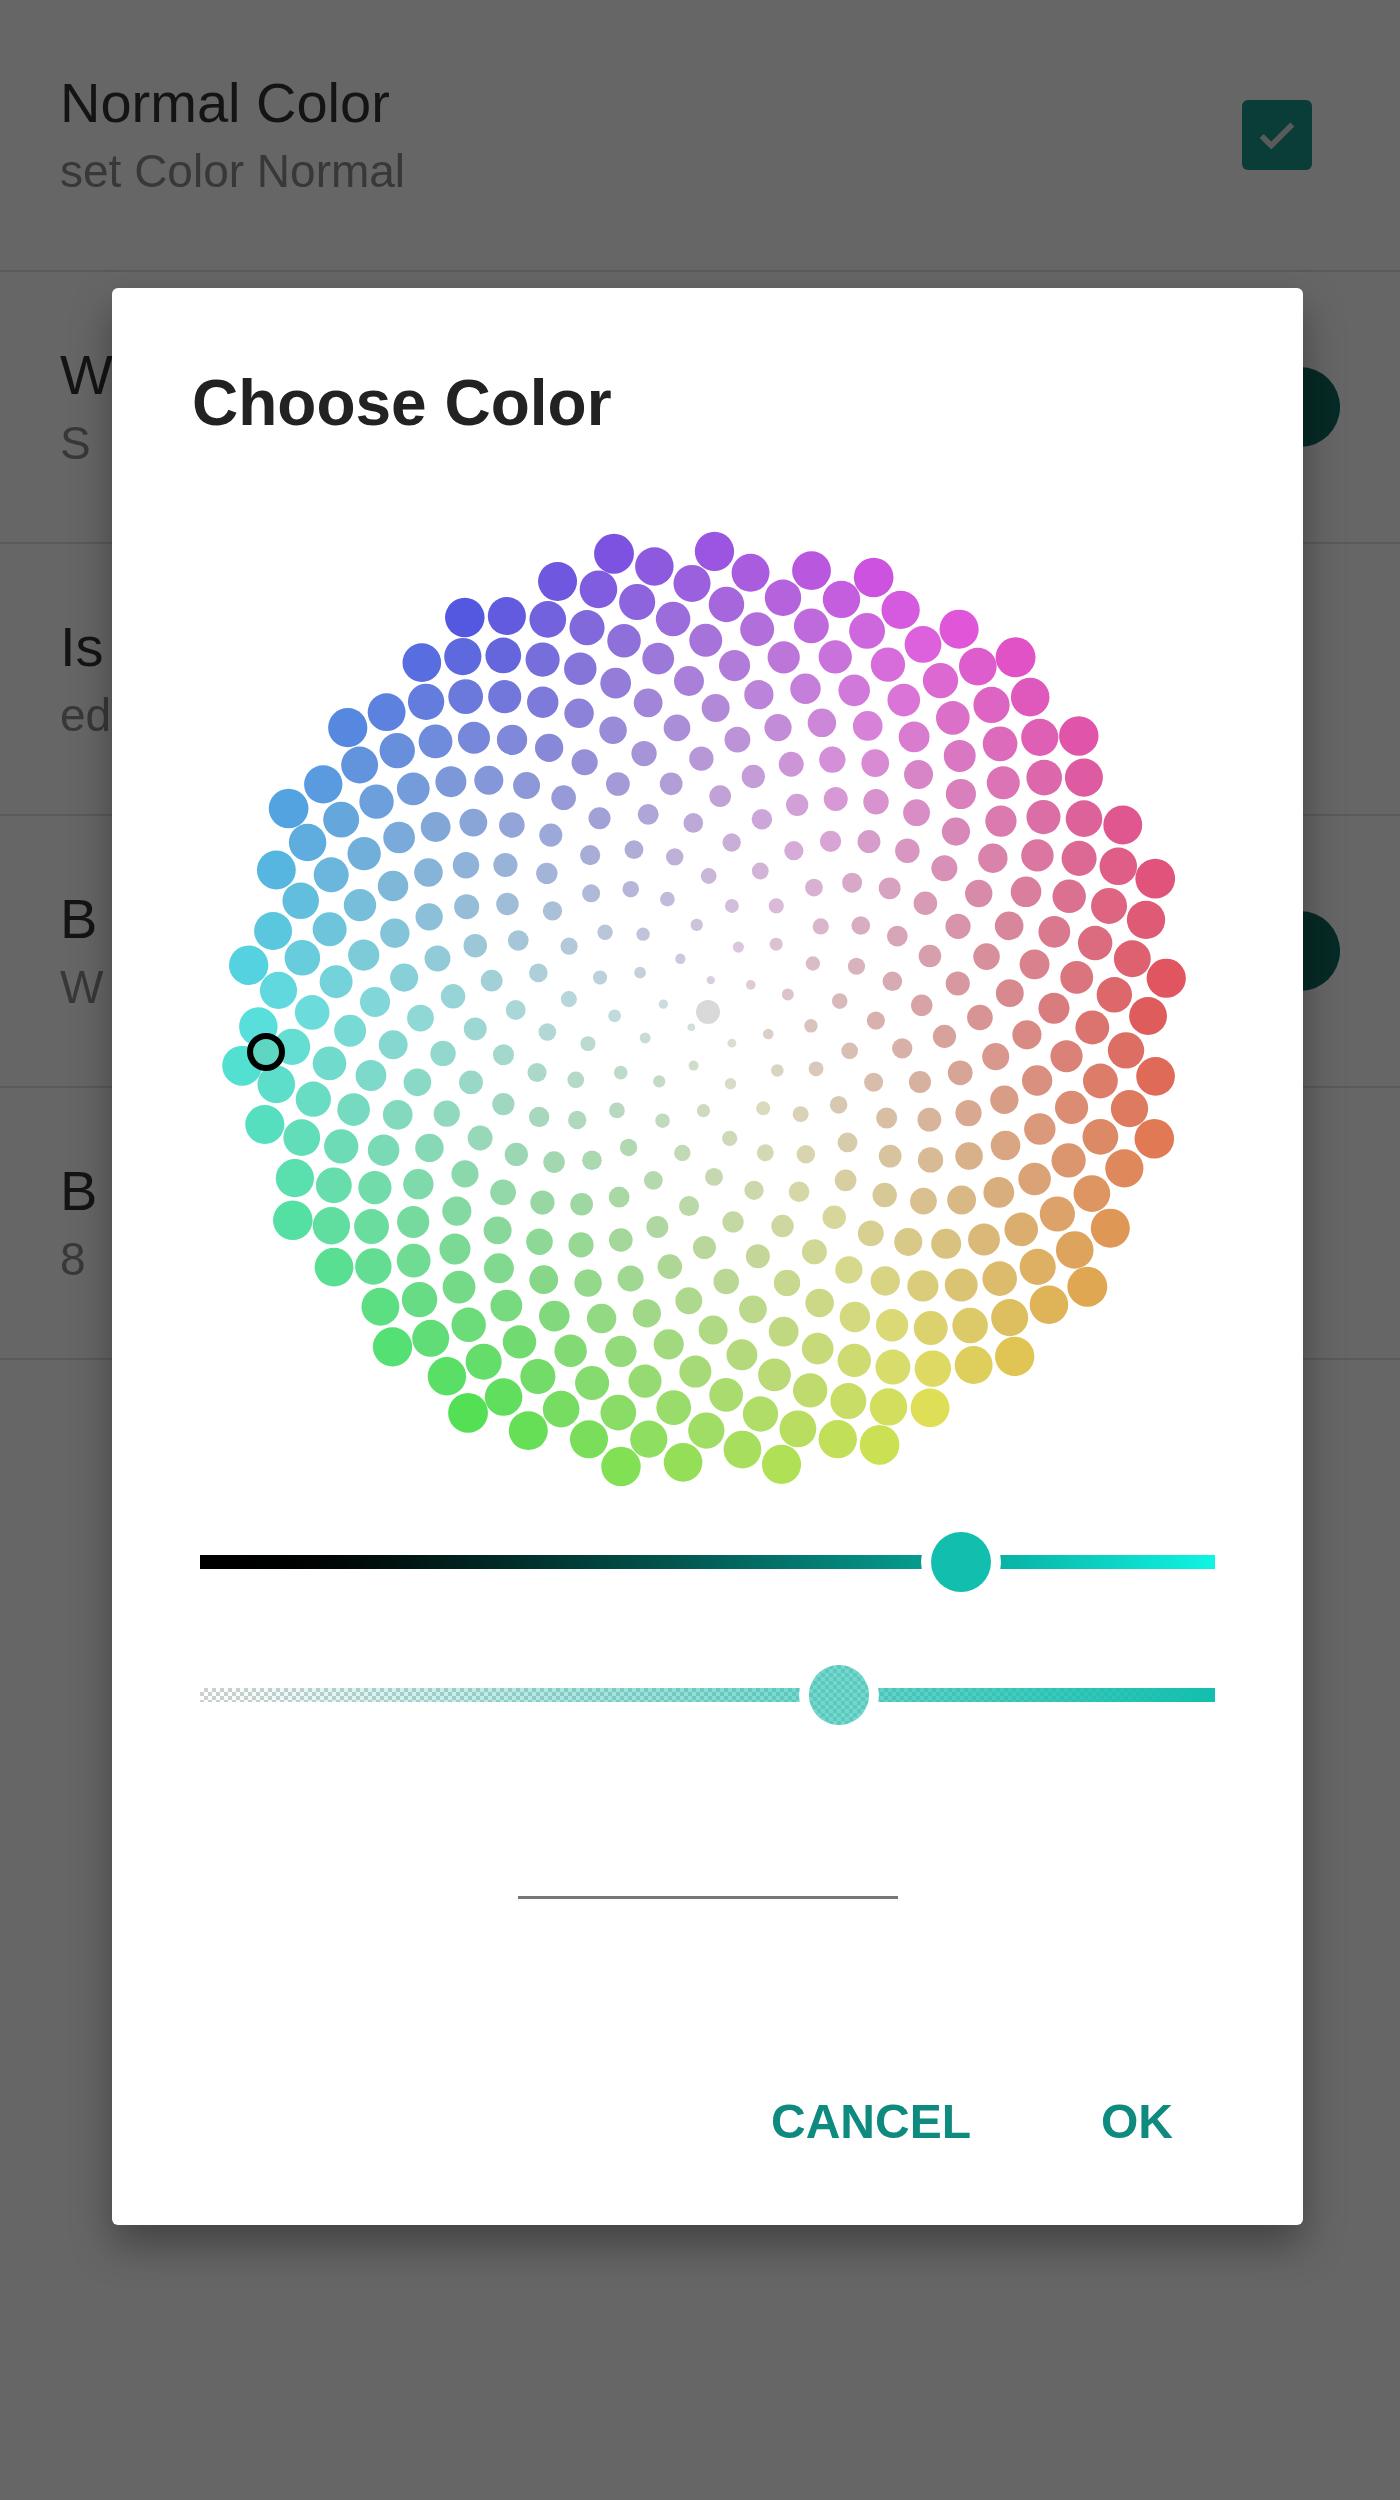  What do you see at coordinates (225, 103) in the screenshot?
I see `setting-title: Normal Color` at bounding box center [225, 103].